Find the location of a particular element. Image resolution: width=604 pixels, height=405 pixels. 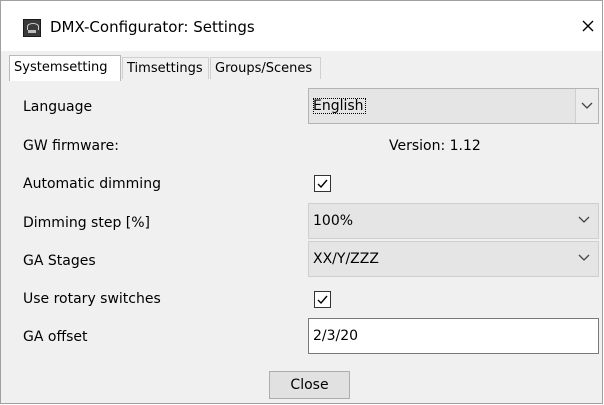

dimming-step-select: 100% is located at coordinates (453, 221).